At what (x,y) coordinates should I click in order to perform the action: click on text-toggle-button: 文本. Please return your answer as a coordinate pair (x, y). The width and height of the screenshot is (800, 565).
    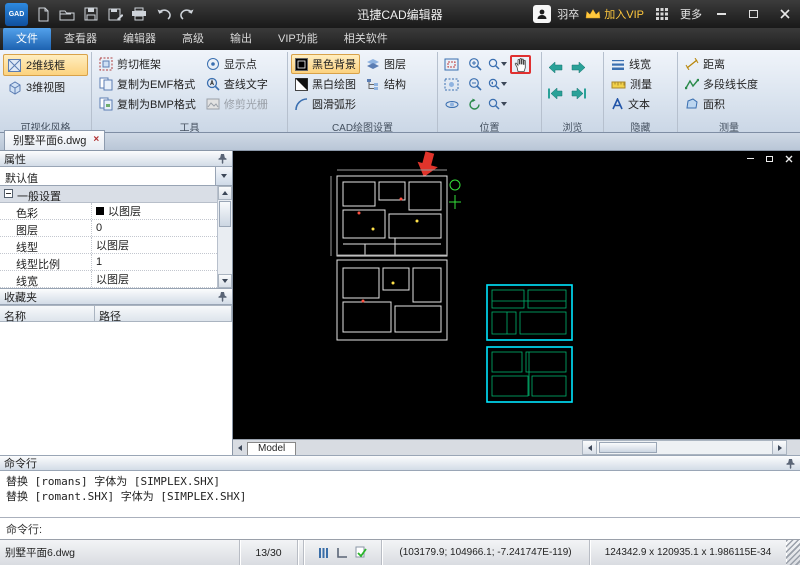
    Looking at the image, I should click on (640, 104).